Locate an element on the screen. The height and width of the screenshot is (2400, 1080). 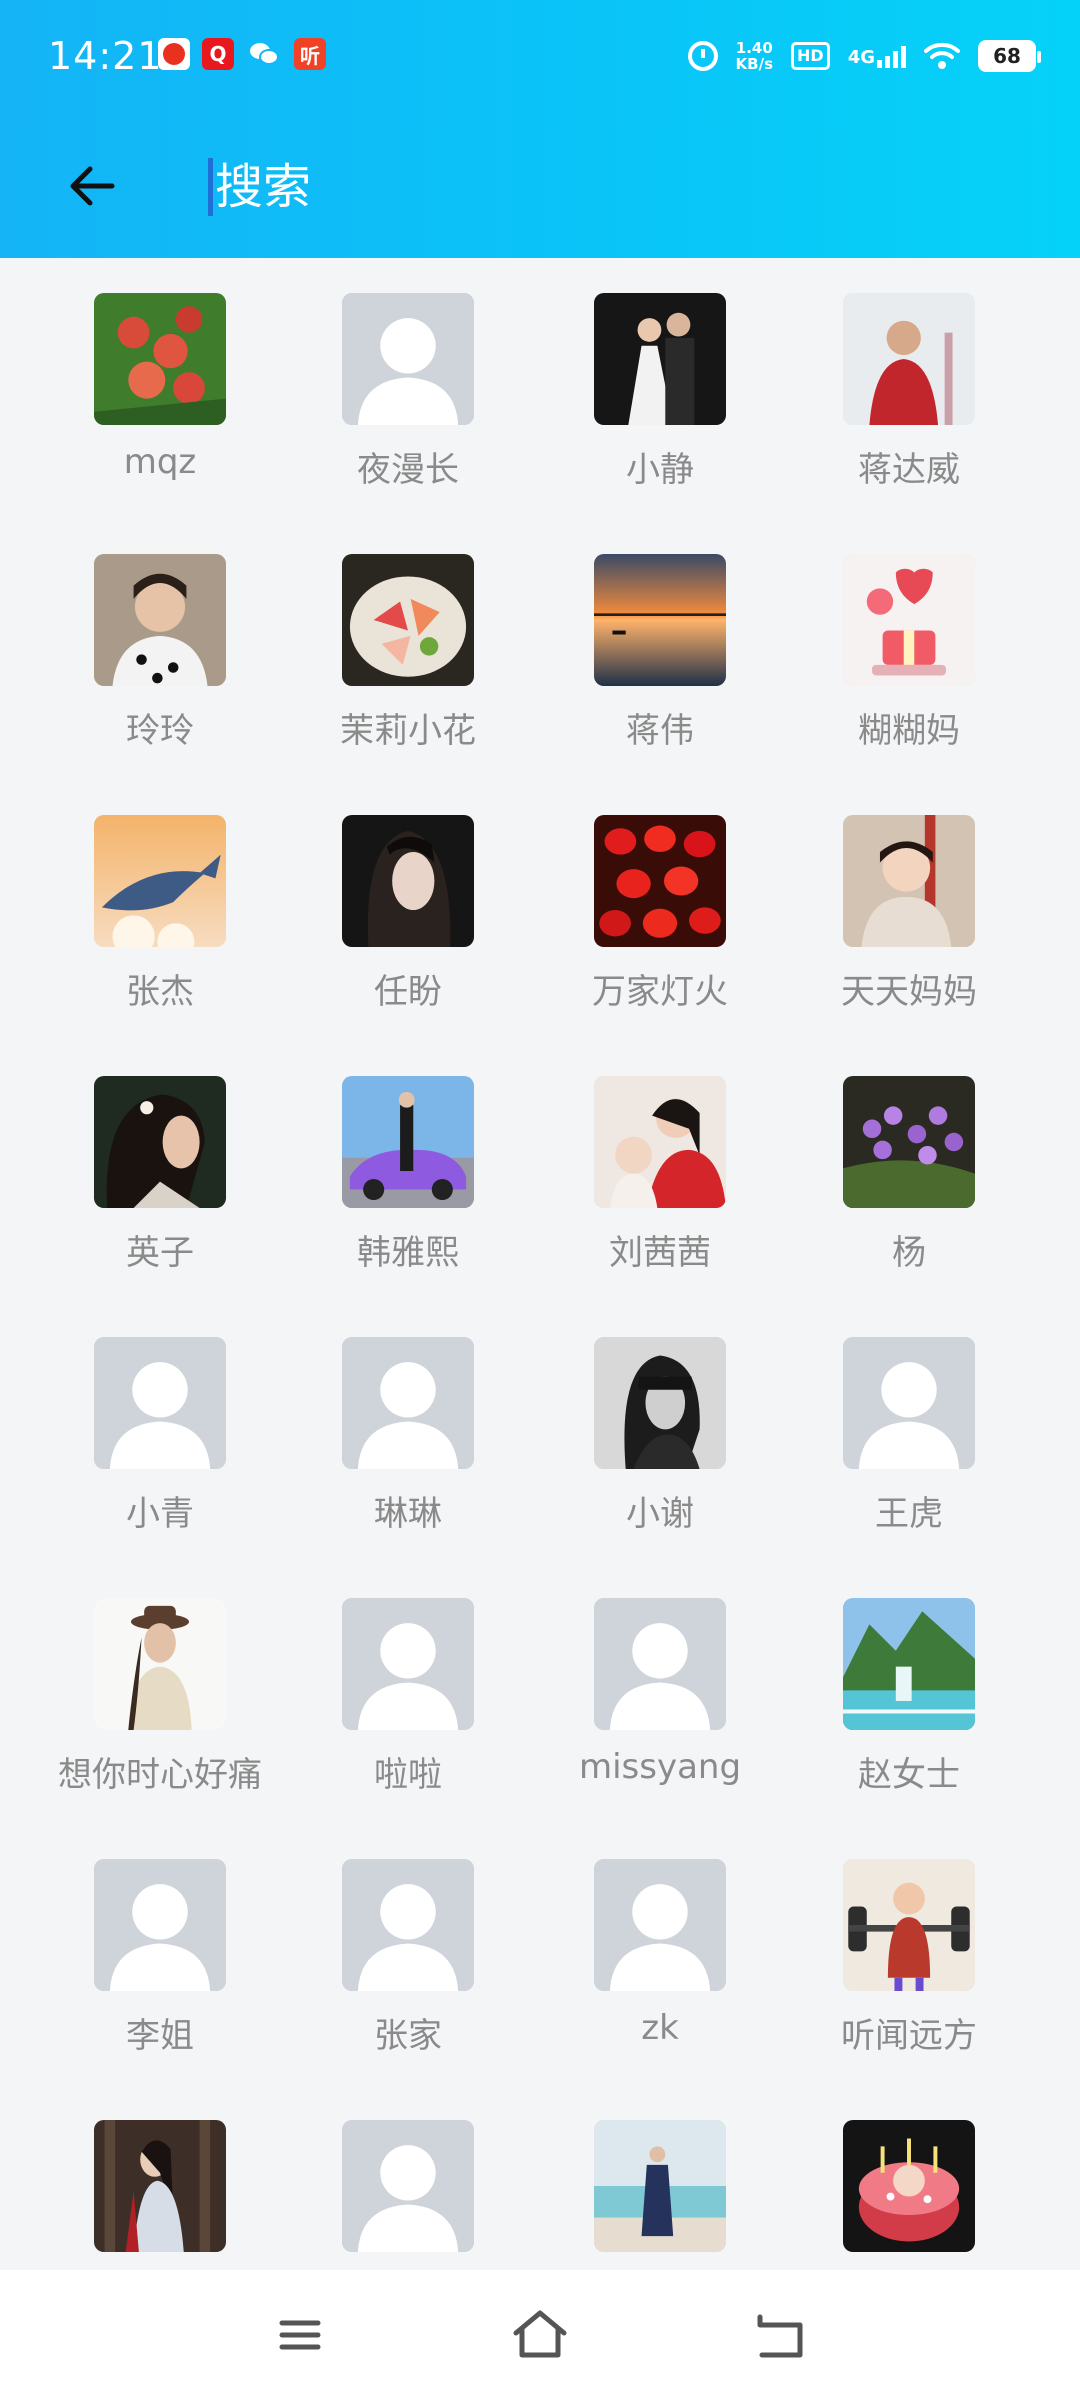
contact-item: 杨 is located at coordinates (909, 1171).